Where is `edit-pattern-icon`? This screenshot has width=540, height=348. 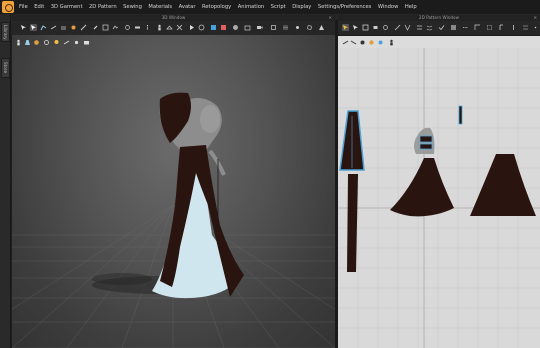
edit-pattern-icon is located at coordinates (355, 27).